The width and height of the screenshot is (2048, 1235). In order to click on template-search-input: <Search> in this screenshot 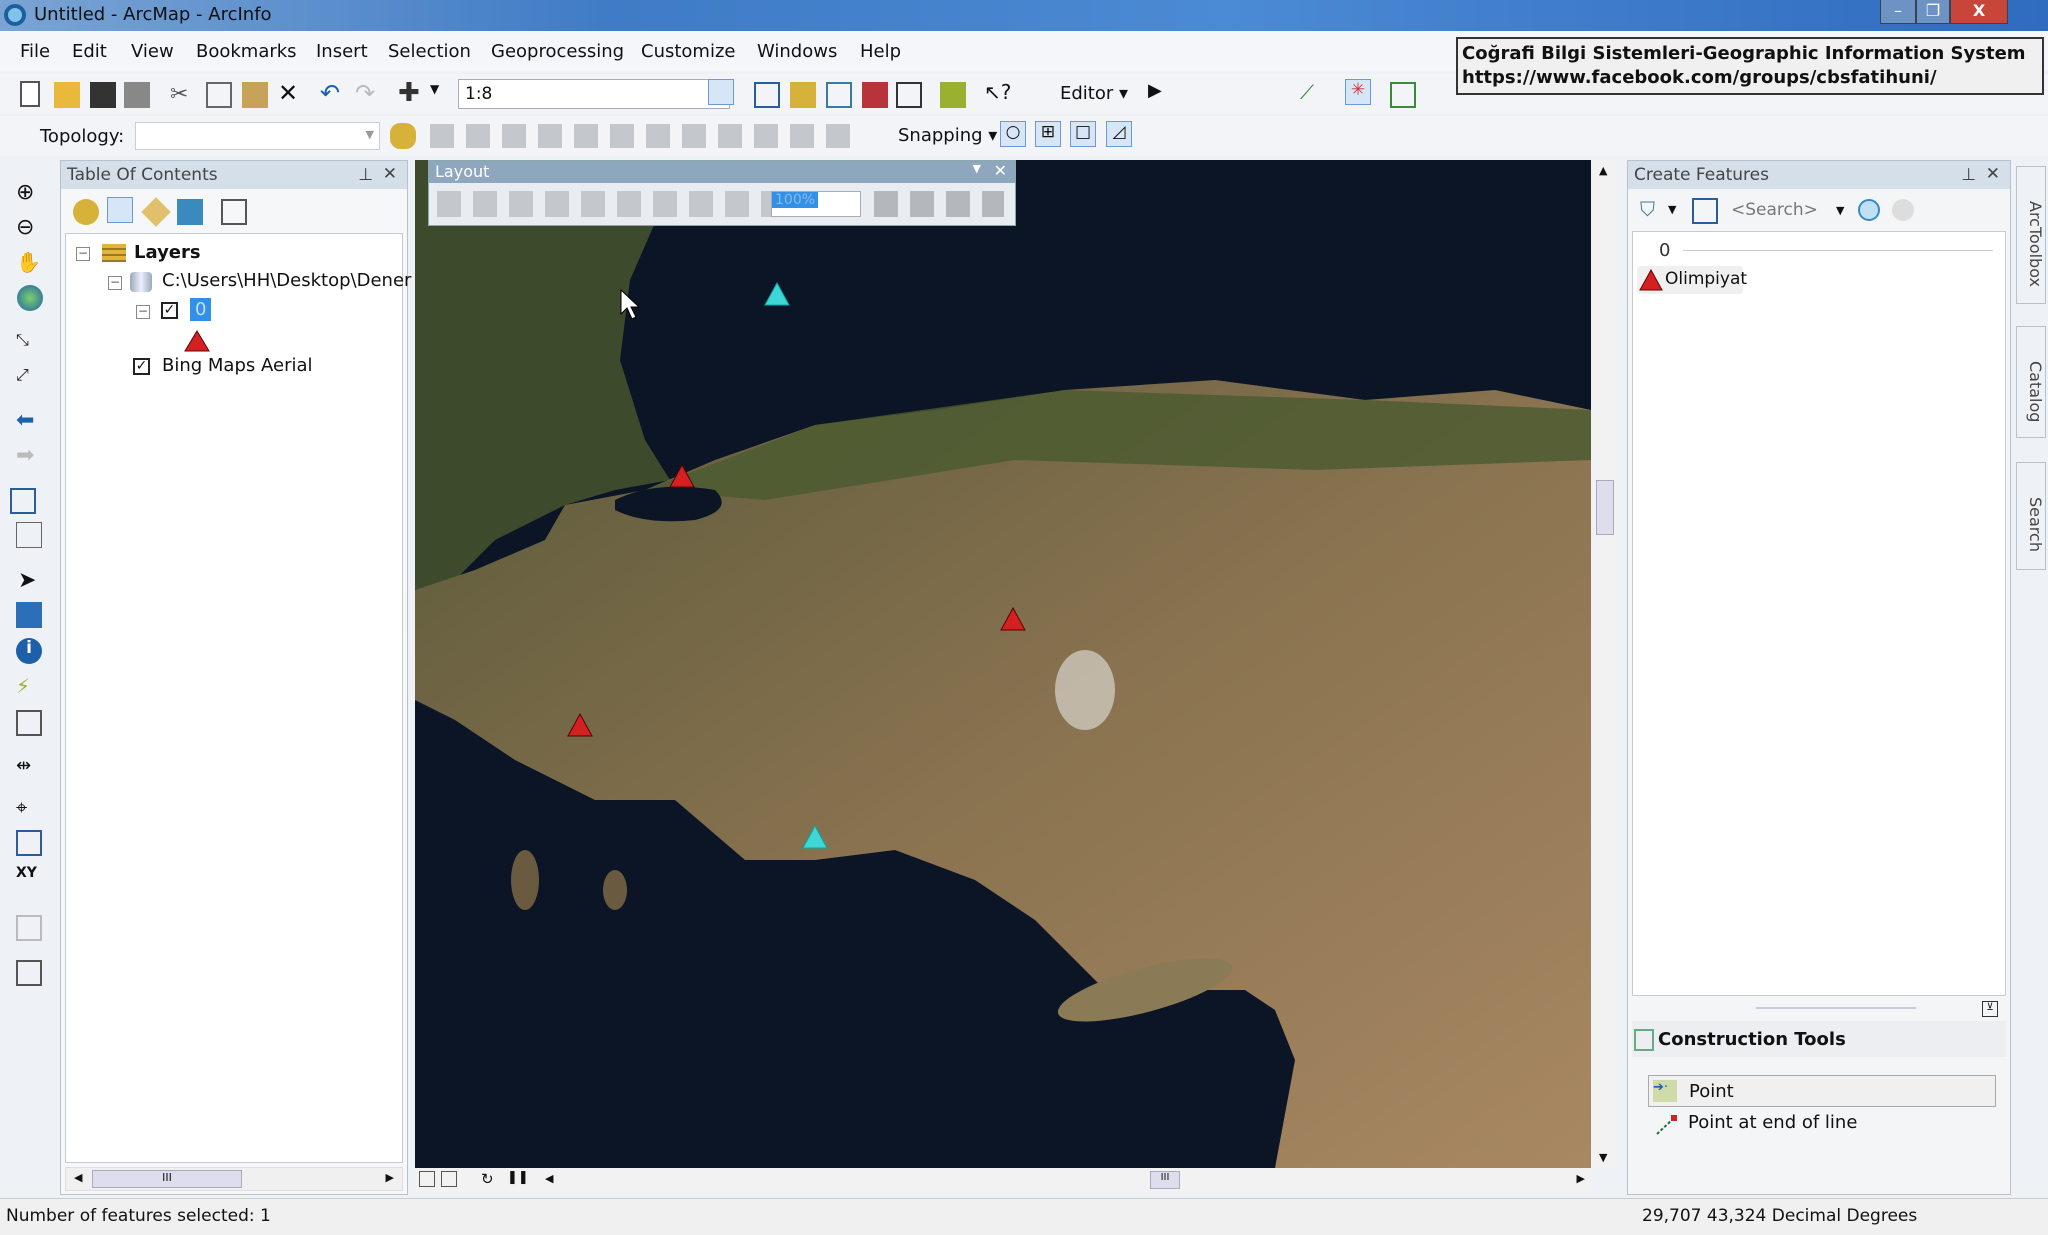, I will do `click(1774, 210)`.